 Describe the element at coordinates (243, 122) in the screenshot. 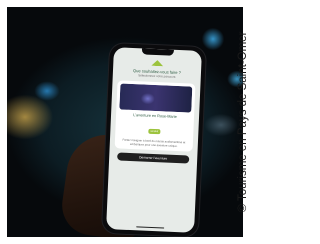

I see `photo-credit-text: © Tourisme en Pays de Saint-Omer` at that location.